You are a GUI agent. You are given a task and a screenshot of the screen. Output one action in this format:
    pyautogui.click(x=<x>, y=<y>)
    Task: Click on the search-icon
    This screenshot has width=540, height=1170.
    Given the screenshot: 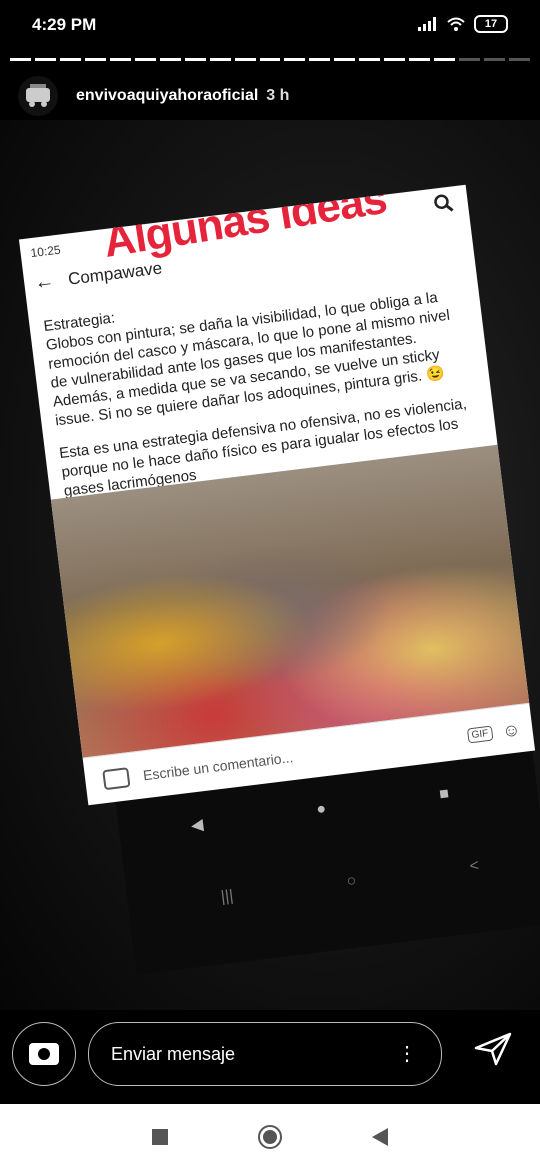 What is the action you would take?
    pyautogui.click(x=444, y=206)
    